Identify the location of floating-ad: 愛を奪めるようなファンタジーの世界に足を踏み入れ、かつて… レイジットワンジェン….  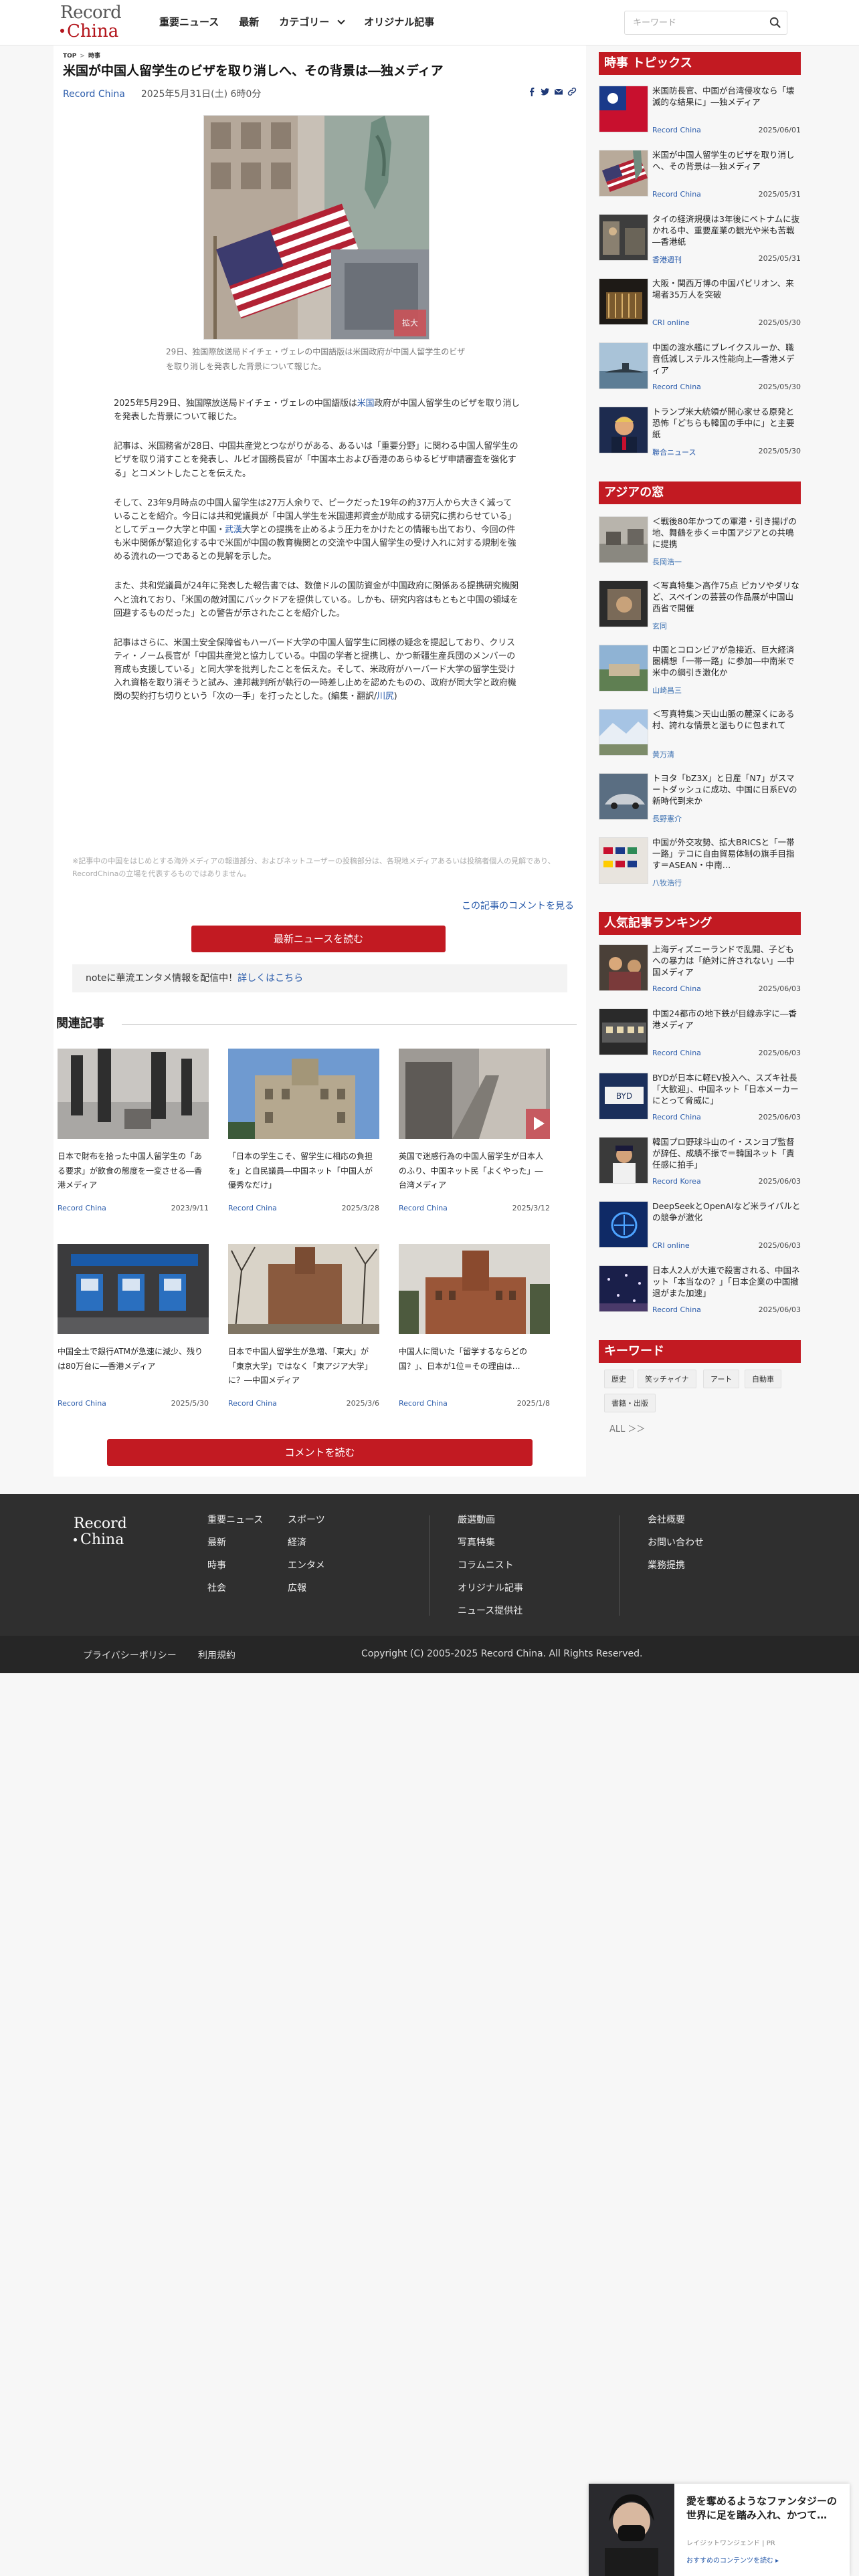
(720, 2530).